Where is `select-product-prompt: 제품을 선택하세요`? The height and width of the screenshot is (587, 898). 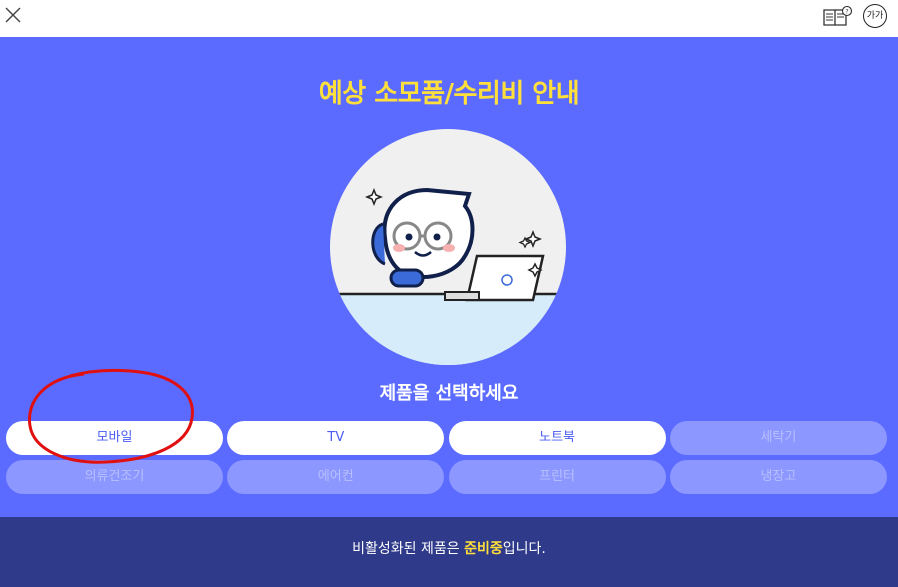
select-product-prompt: 제품을 선택하세요 is located at coordinates (449, 393).